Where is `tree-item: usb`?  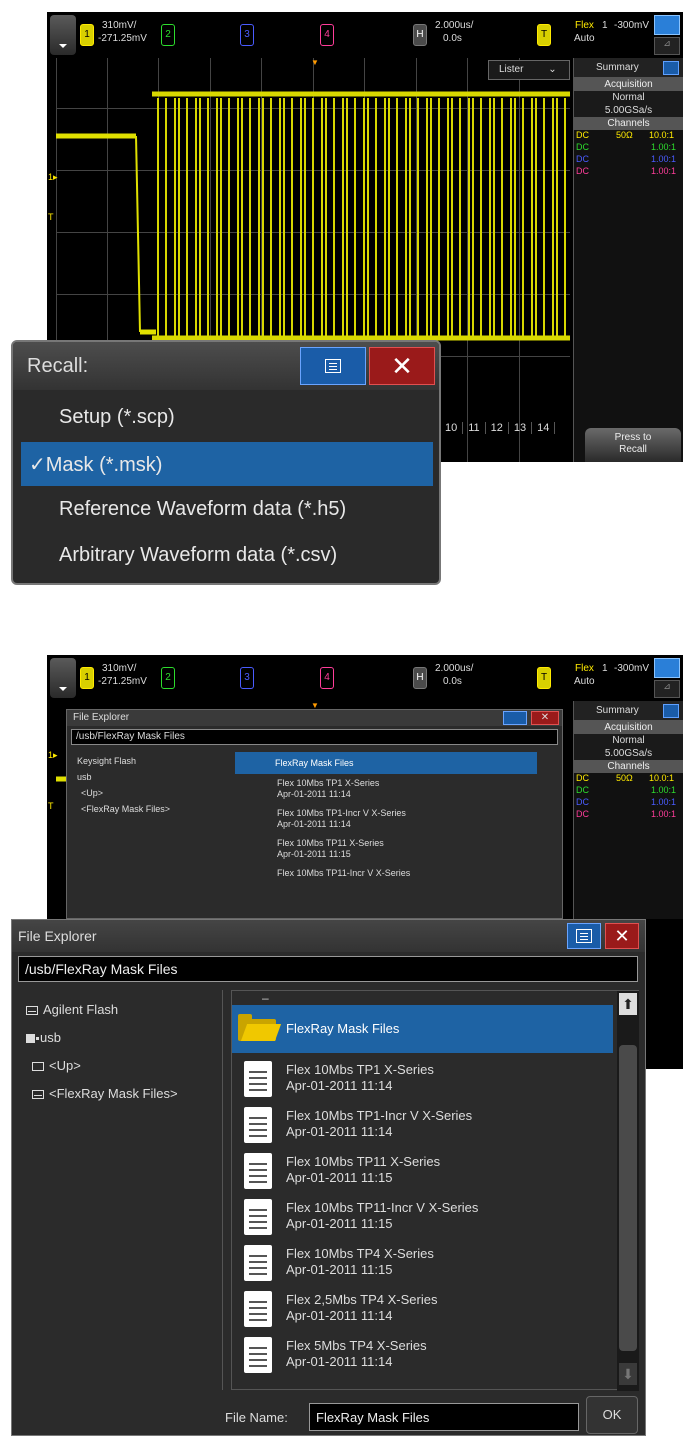 tree-item: usb is located at coordinates (84, 777).